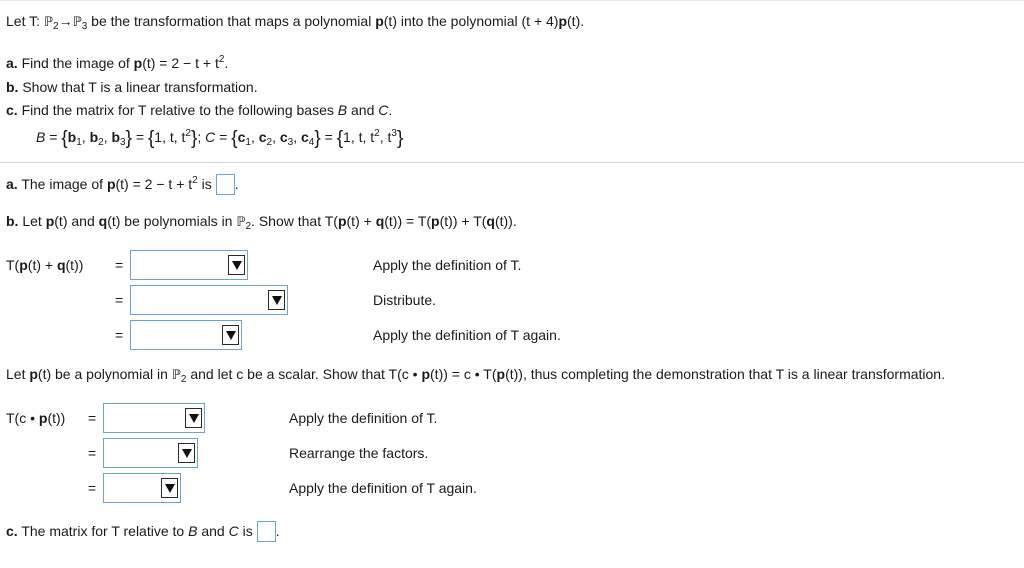 The width and height of the screenshot is (1024, 568). Describe the element at coordinates (36, 418) in the screenshot. I see `homogeneity-lhs: T(c • p(t))` at that location.